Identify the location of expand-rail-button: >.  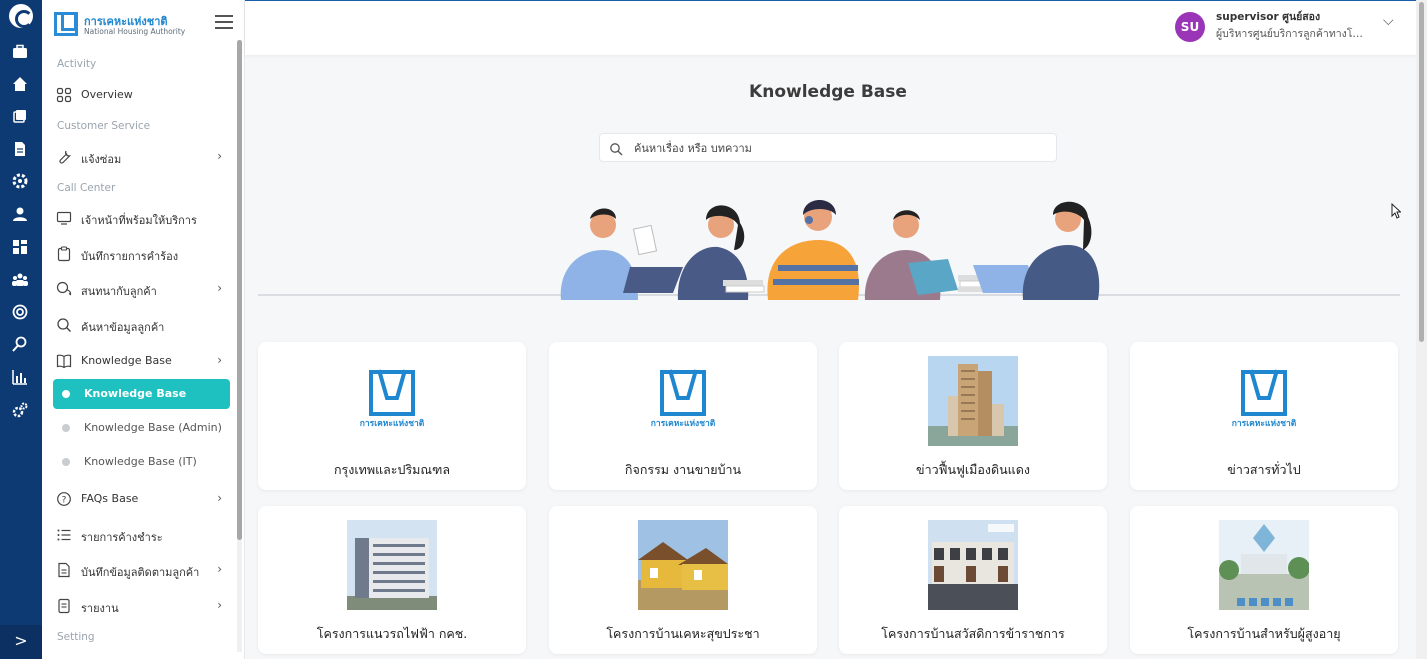
(21, 642).